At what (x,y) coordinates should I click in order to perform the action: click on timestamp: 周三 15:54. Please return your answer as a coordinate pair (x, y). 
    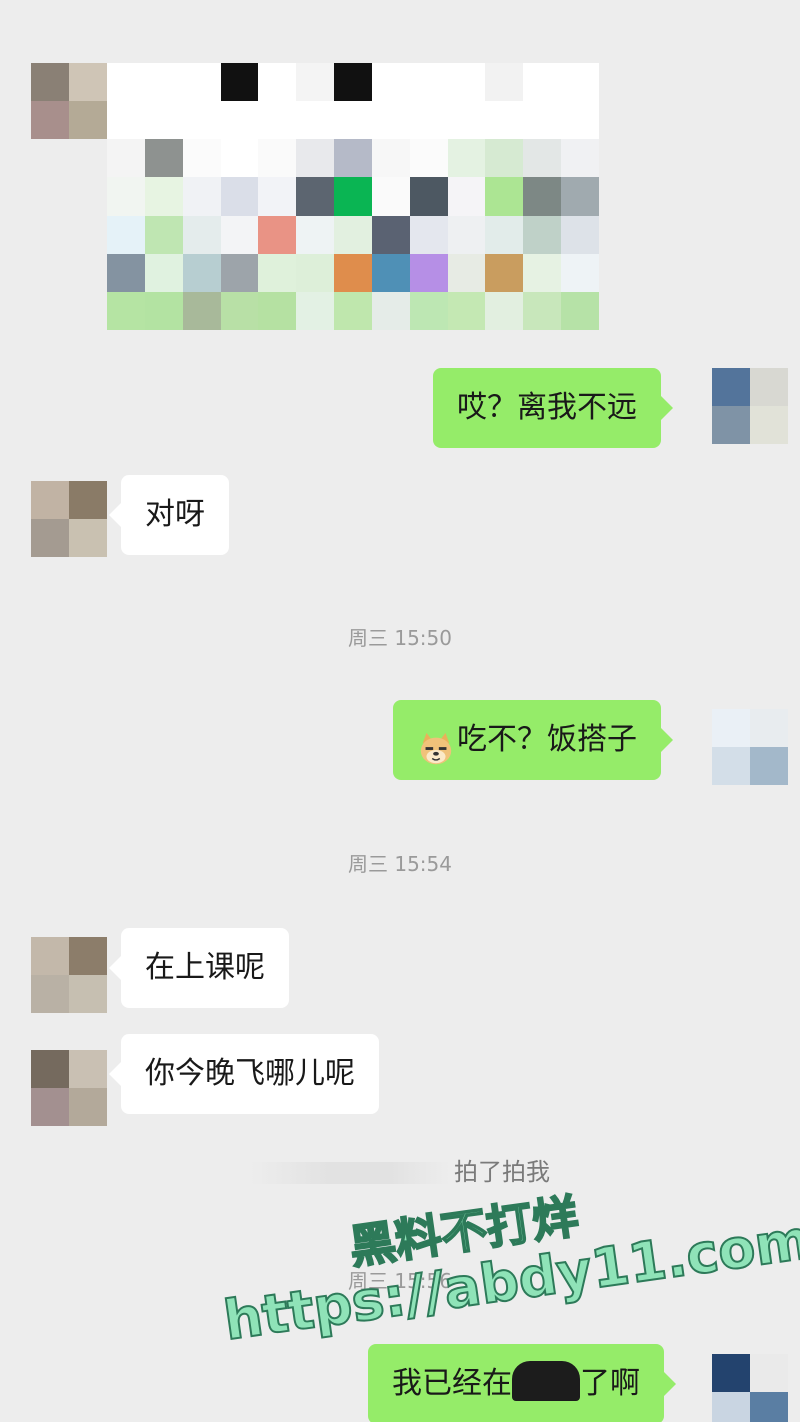
    Looking at the image, I should click on (400, 864).